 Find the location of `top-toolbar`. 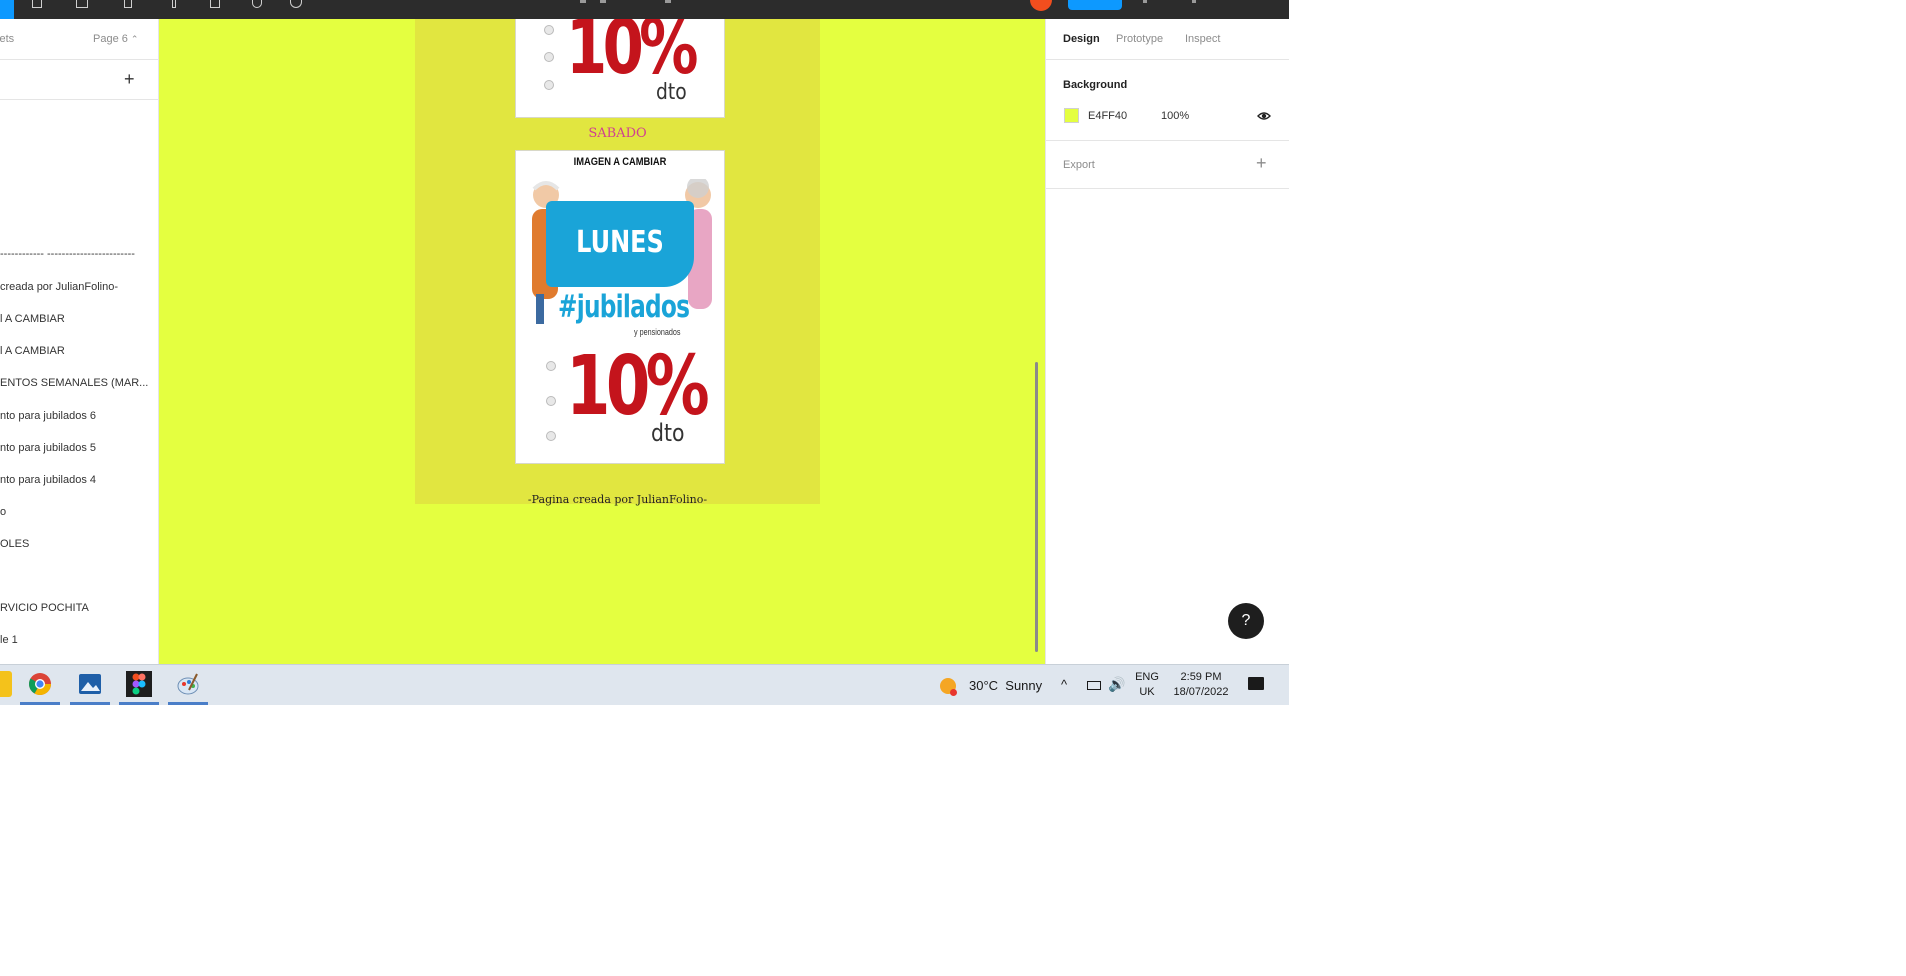

top-toolbar is located at coordinates (644, 9).